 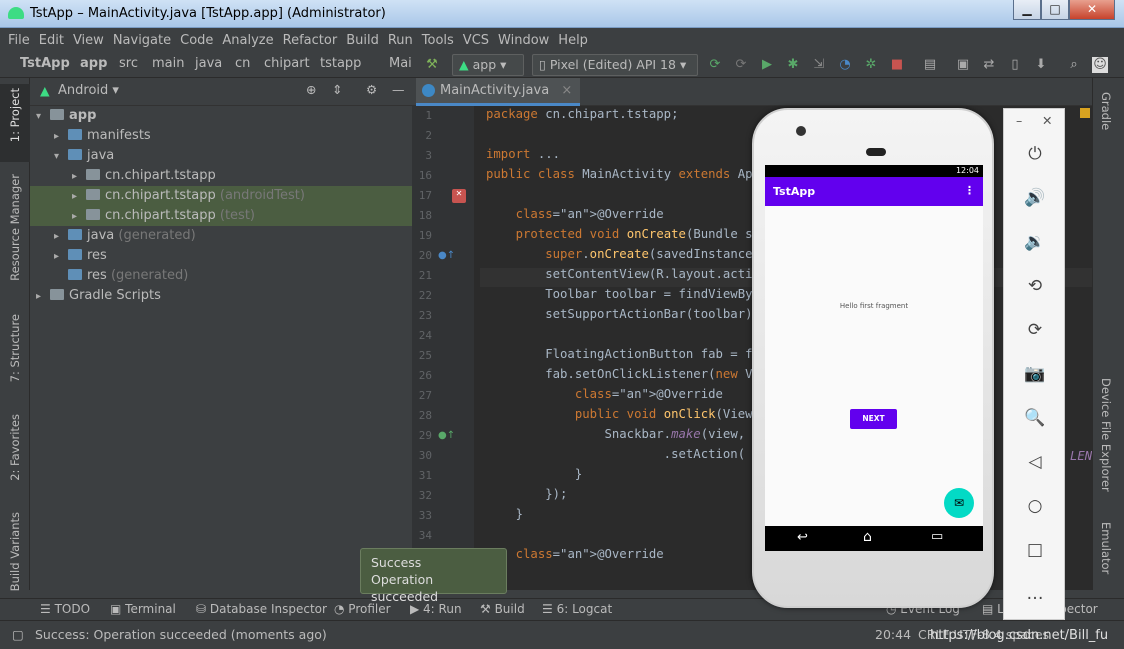 I want to click on search-icon: ⌕, so click(x=1074, y=65).